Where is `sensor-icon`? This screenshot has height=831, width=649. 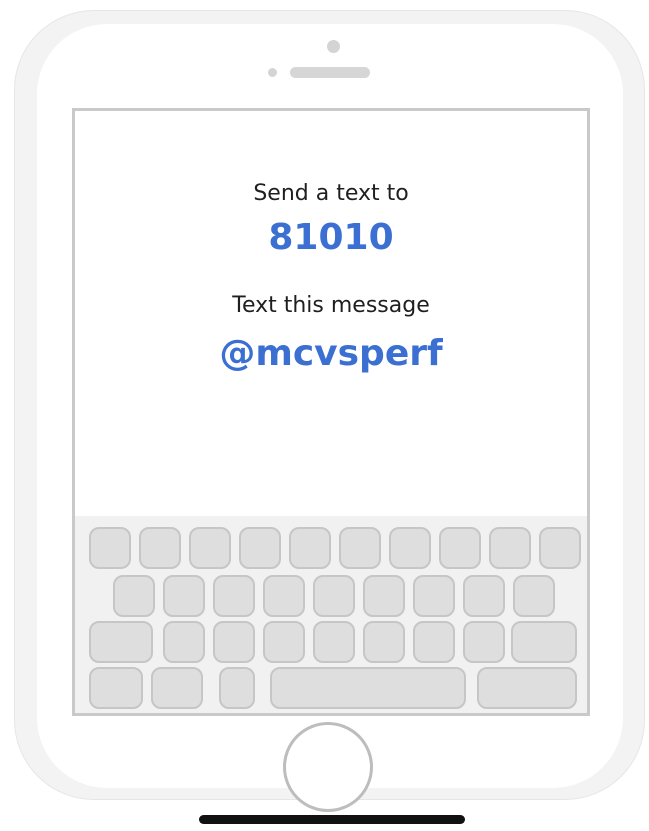
sensor-icon is located at coordinates (272, 72).